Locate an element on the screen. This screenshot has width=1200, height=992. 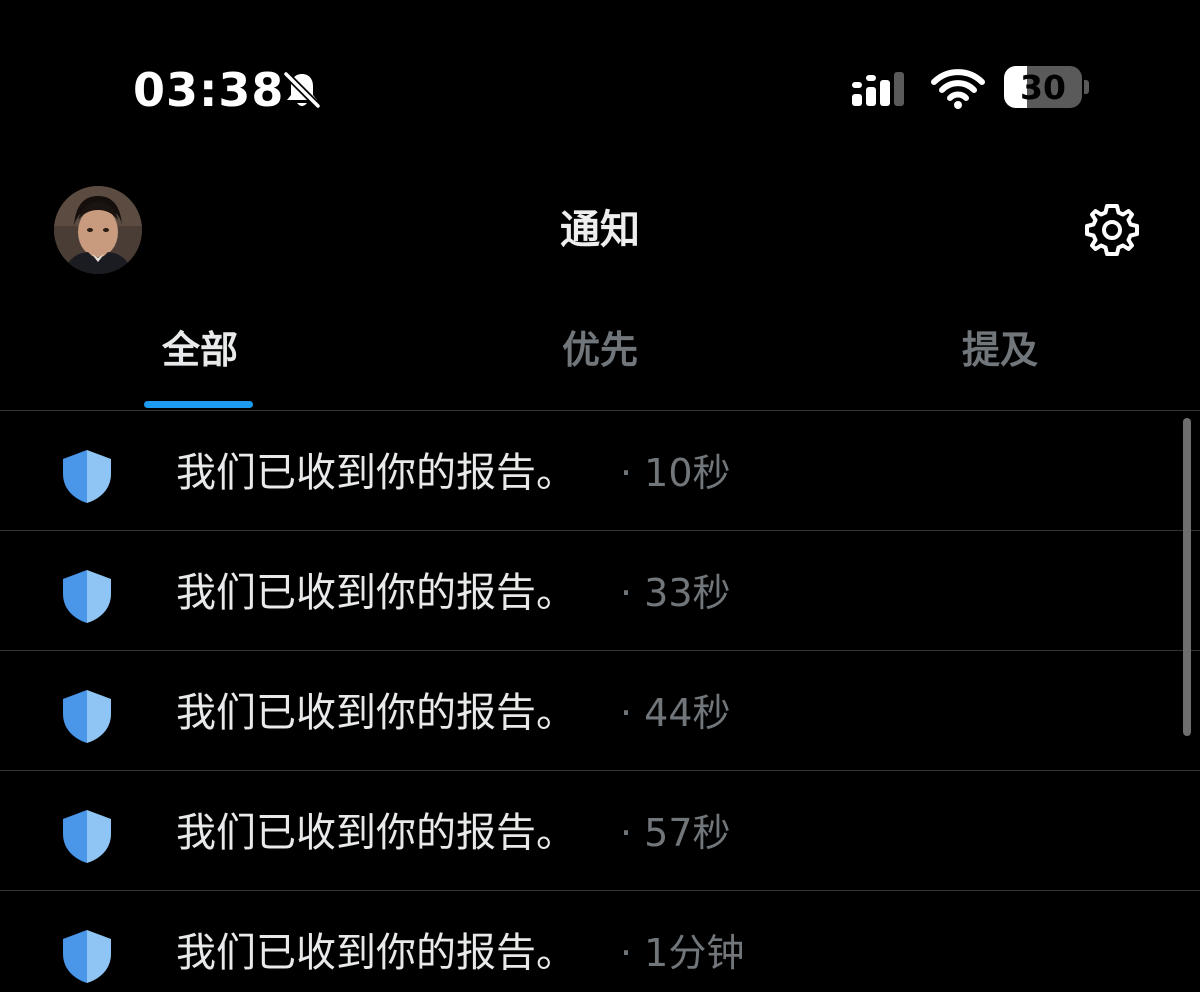
tab-priority: 优先 is located at coordinates (600, 354).